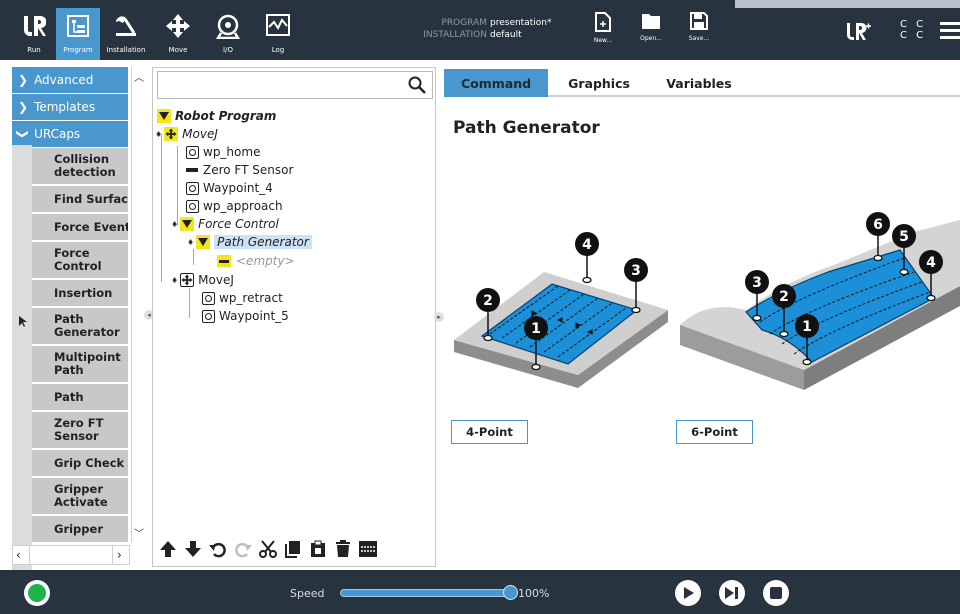 Image resolution: width=960 pixels, height=614 pixels. Describe the element at coordinates (232, 152) in the screenshot. I see `node-label: wp_home` at that location.